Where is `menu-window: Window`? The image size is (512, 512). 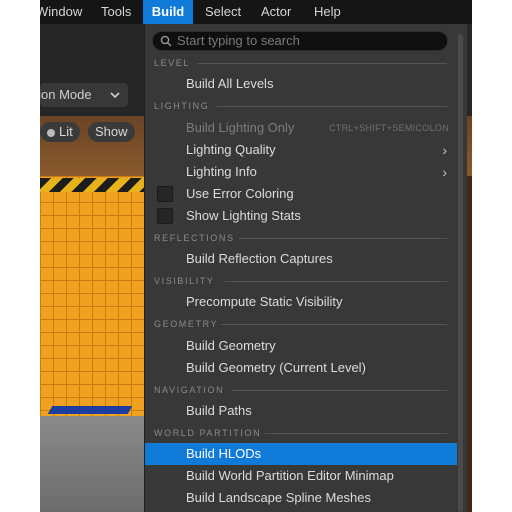
menu-window: Window is located at coordinates (61, 12).